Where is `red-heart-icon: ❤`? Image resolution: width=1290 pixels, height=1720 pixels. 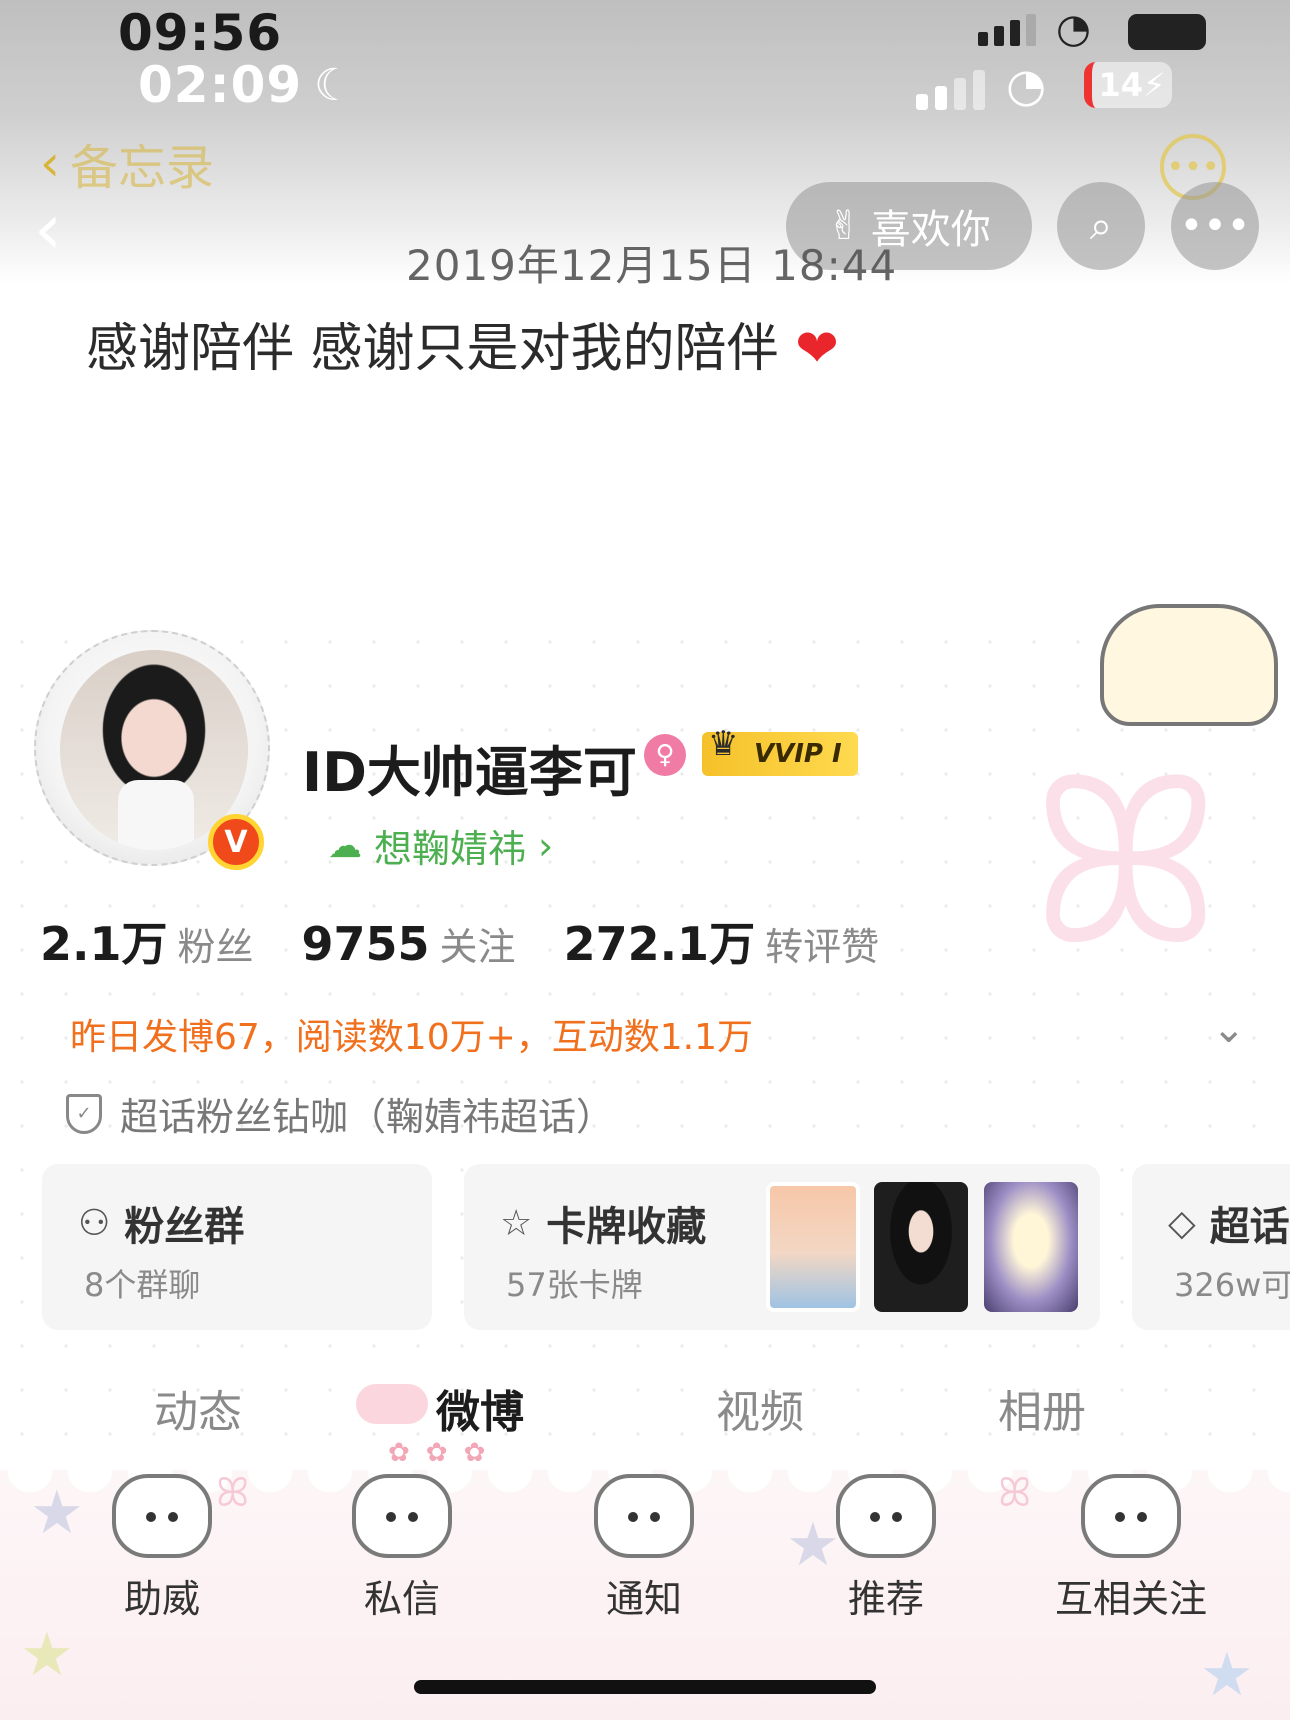 red-heart-icon: ❤ is located at coordinates (817, 349).